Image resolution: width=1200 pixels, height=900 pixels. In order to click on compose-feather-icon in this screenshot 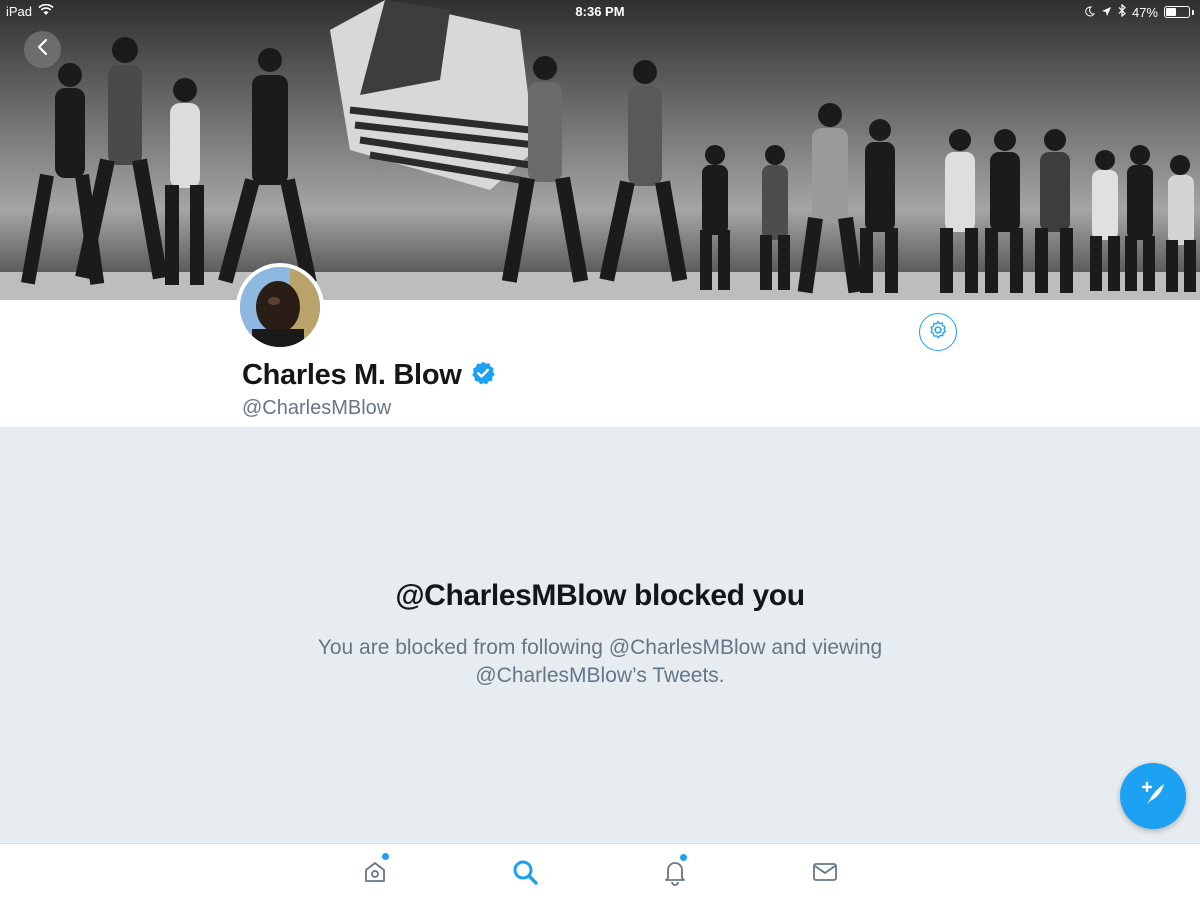, I will do `click(1153, 796)`.